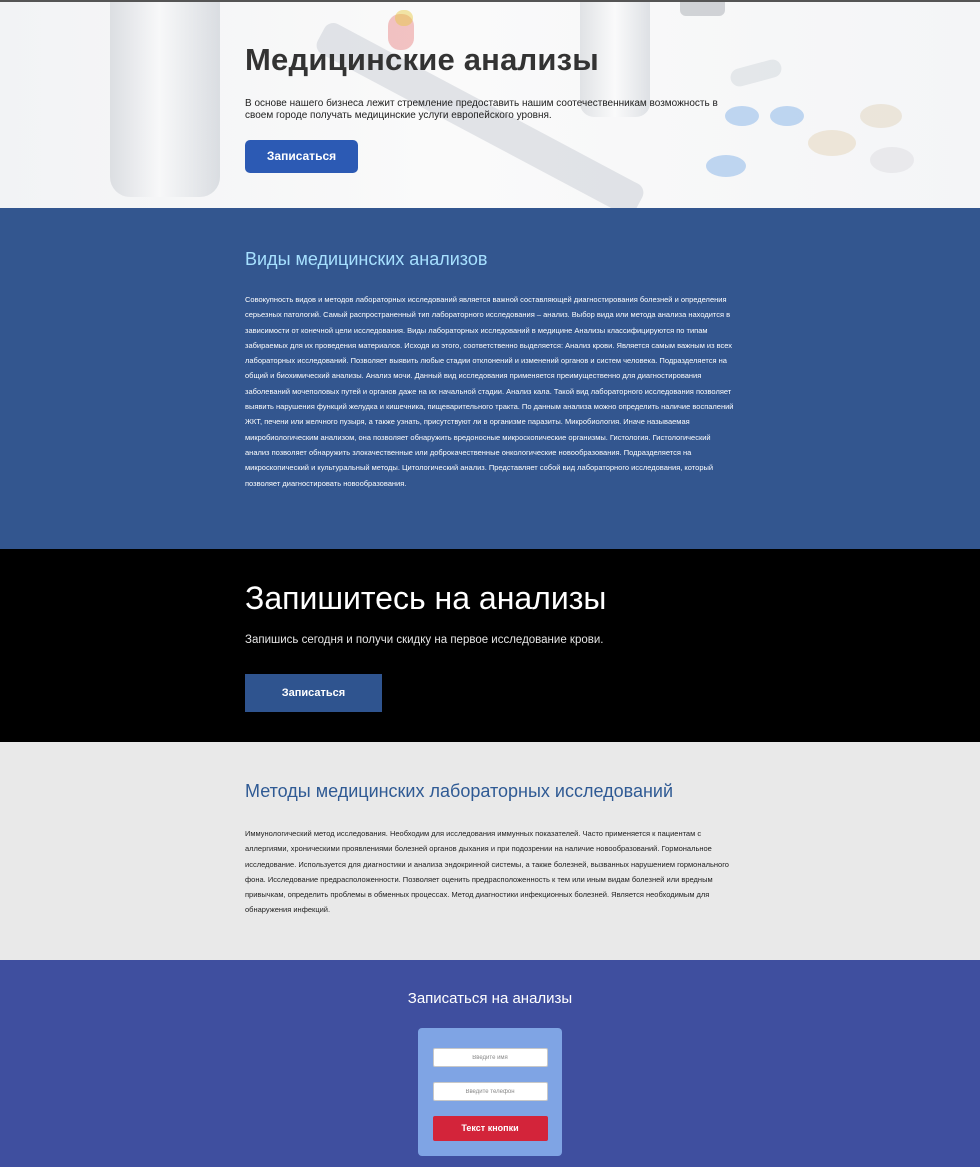  I want to click on signup-title: Записаться на анализы, so click(490, 998).